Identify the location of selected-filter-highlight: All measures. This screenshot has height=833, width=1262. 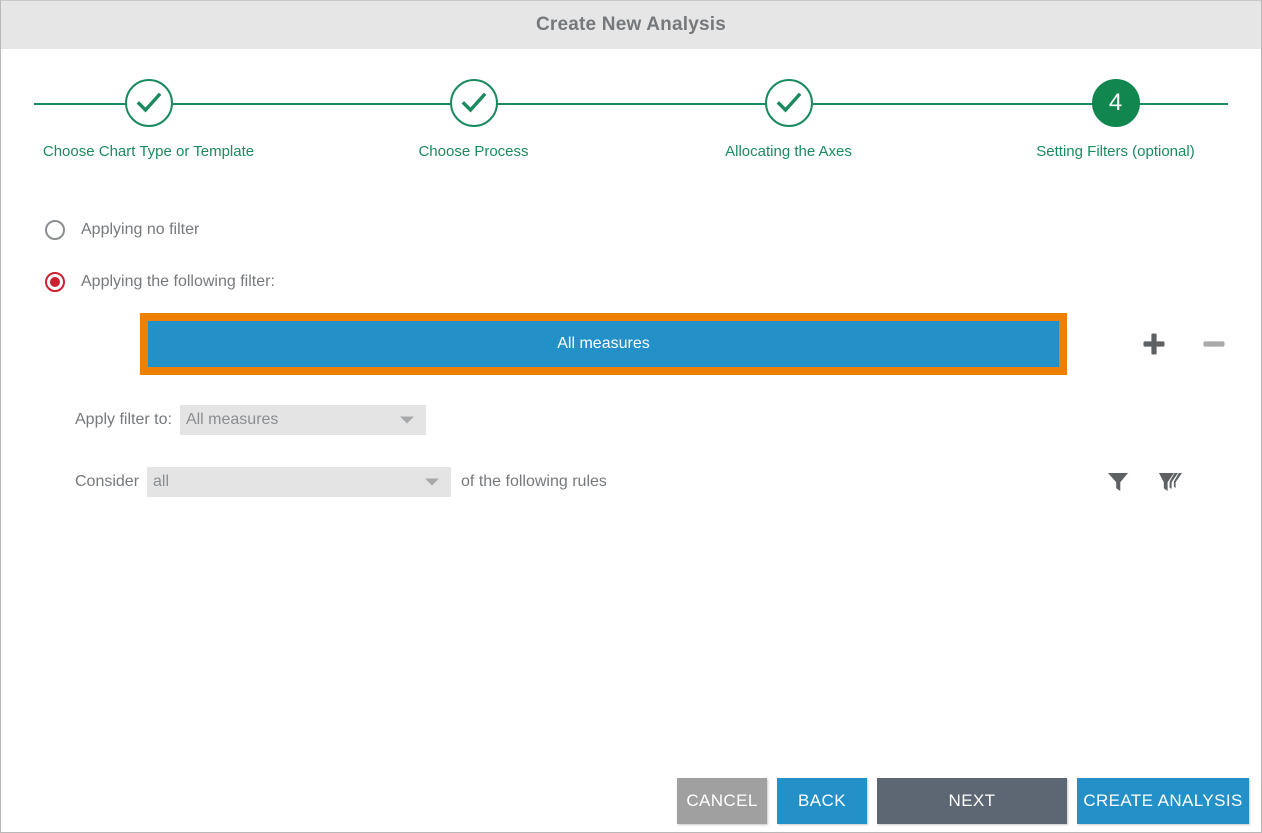
(603, 344).